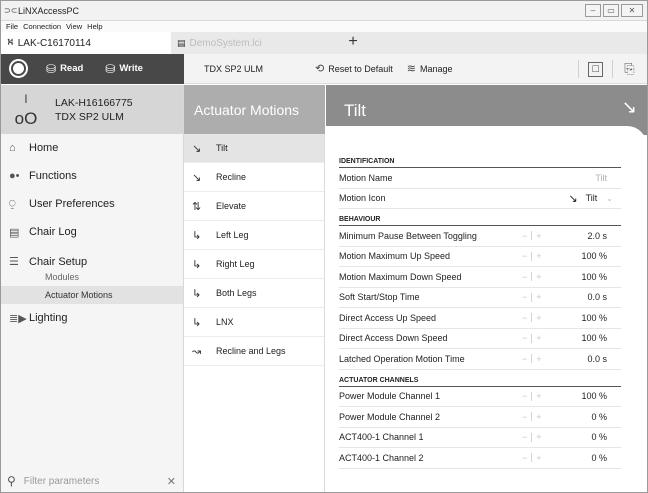  What do you see at coordinates (92, 295) in the screenshot?
I see `sidebar-subitem-actuator-motions: Actuator Motions` at bounding box center [92, 295].